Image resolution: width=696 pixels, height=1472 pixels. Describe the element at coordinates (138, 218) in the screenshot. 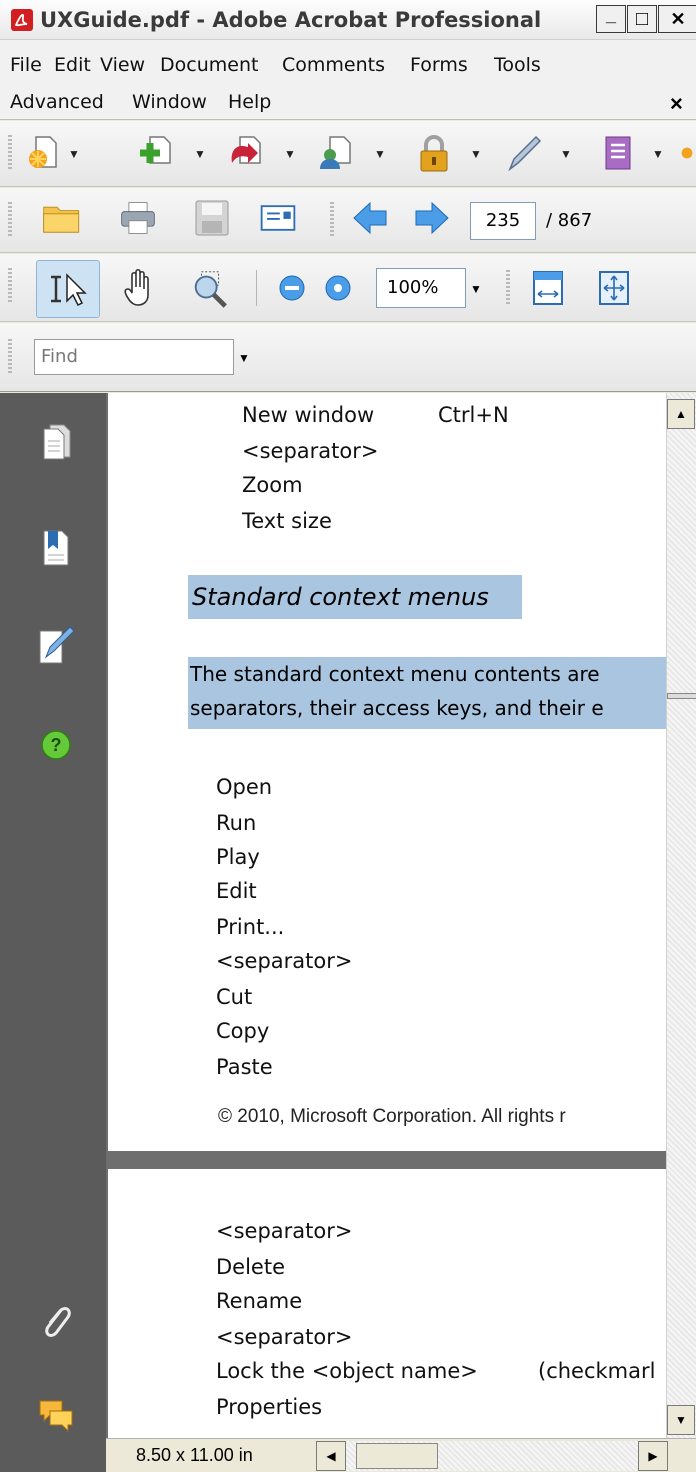

I see `print-icon` at that location.